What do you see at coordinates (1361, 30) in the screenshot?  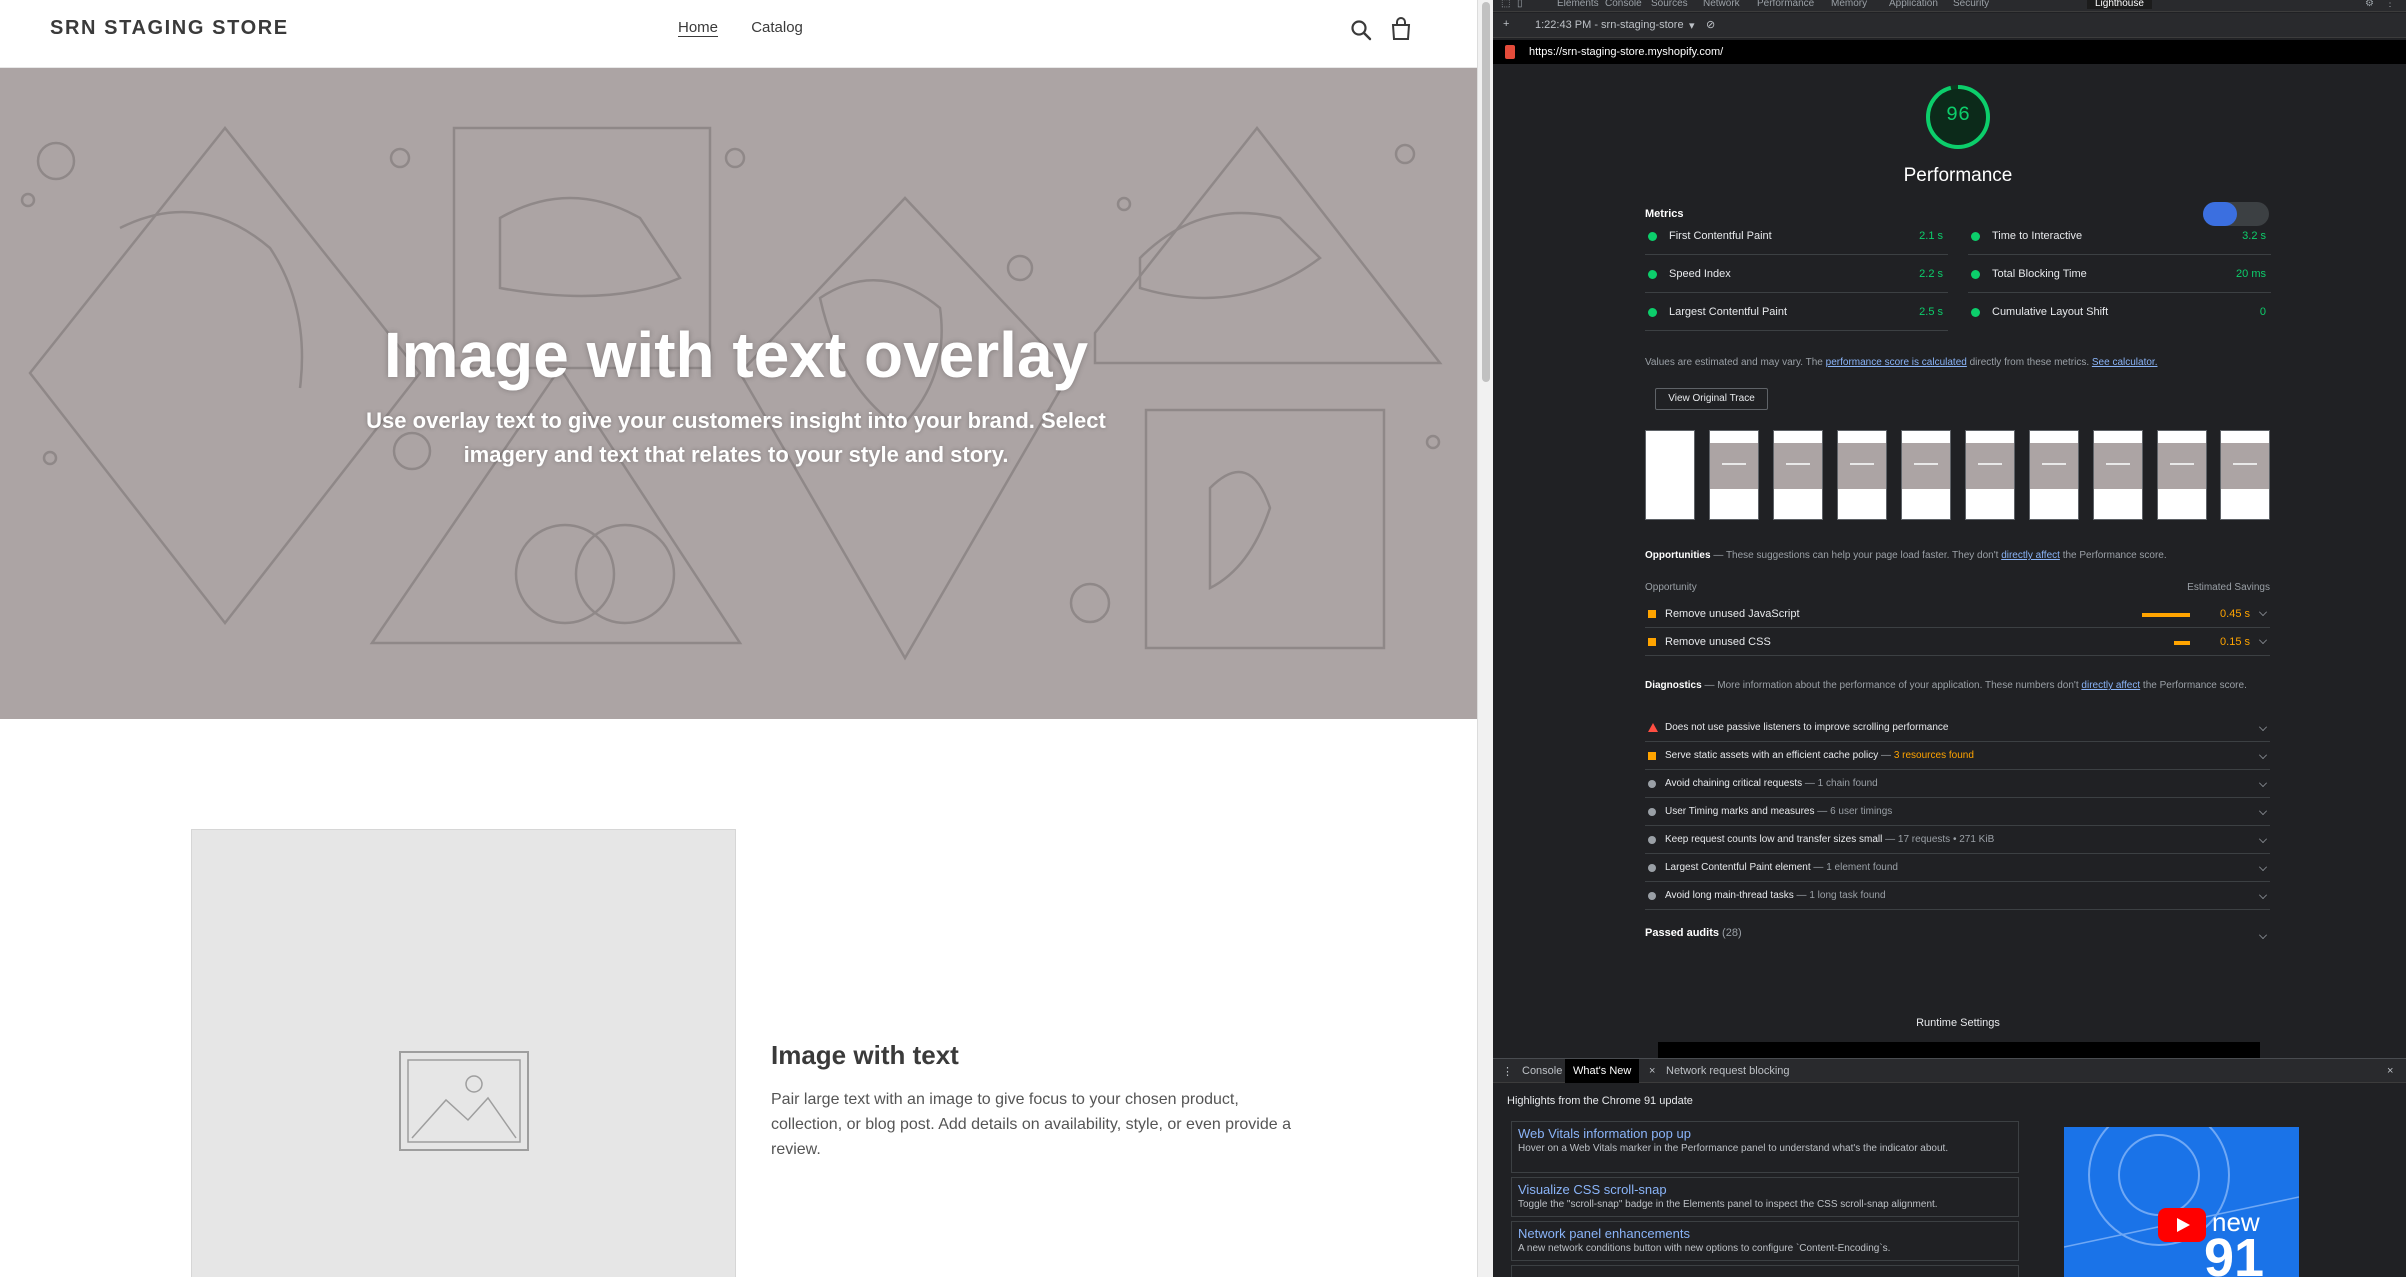 I see `search-icon` at bounding box center [1361, 30].